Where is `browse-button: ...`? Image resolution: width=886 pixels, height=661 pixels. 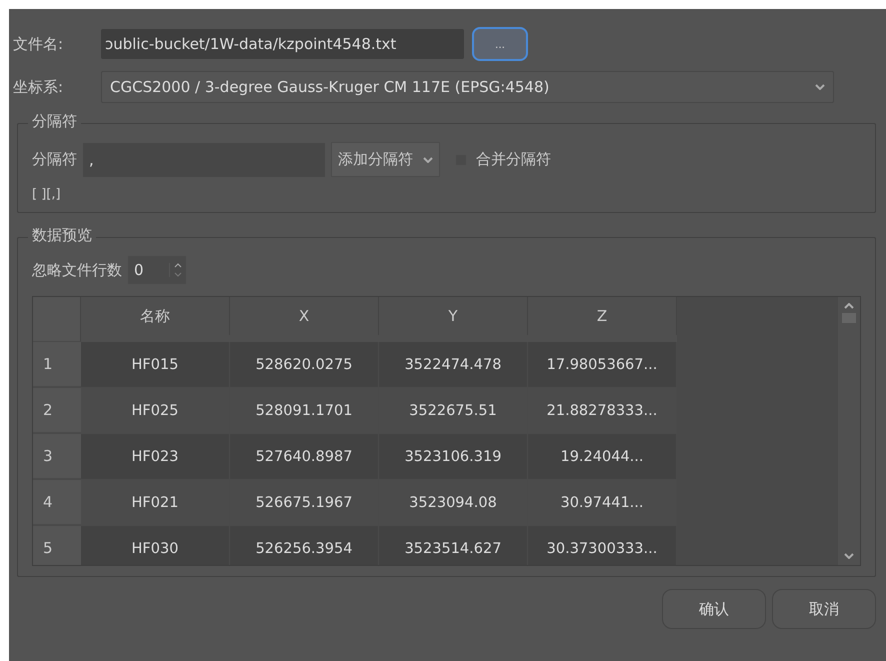 browse-button: ... is located at coordinates (500, 44).